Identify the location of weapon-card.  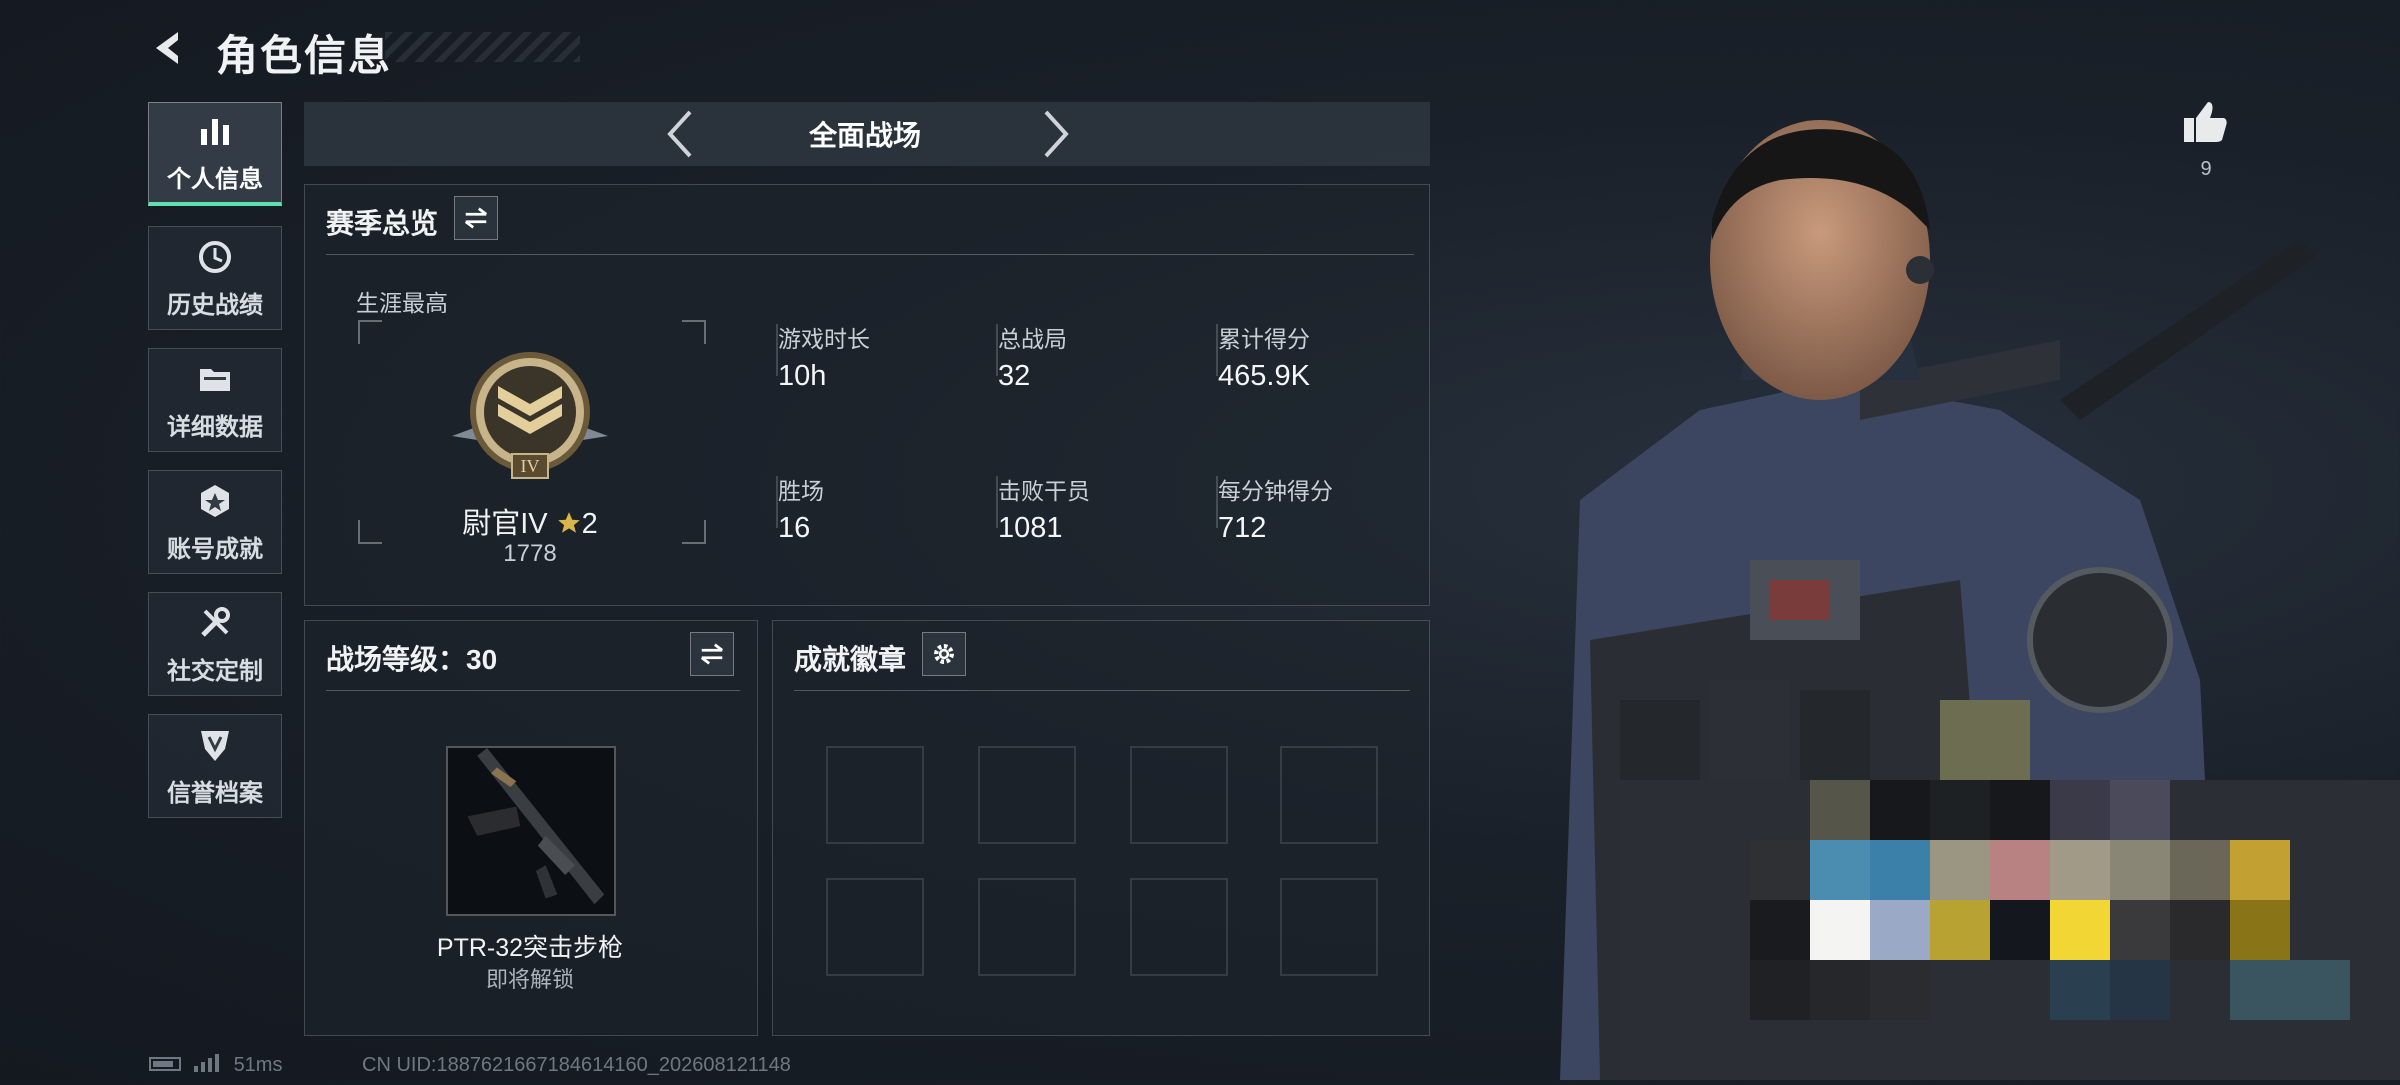
(531, 831).